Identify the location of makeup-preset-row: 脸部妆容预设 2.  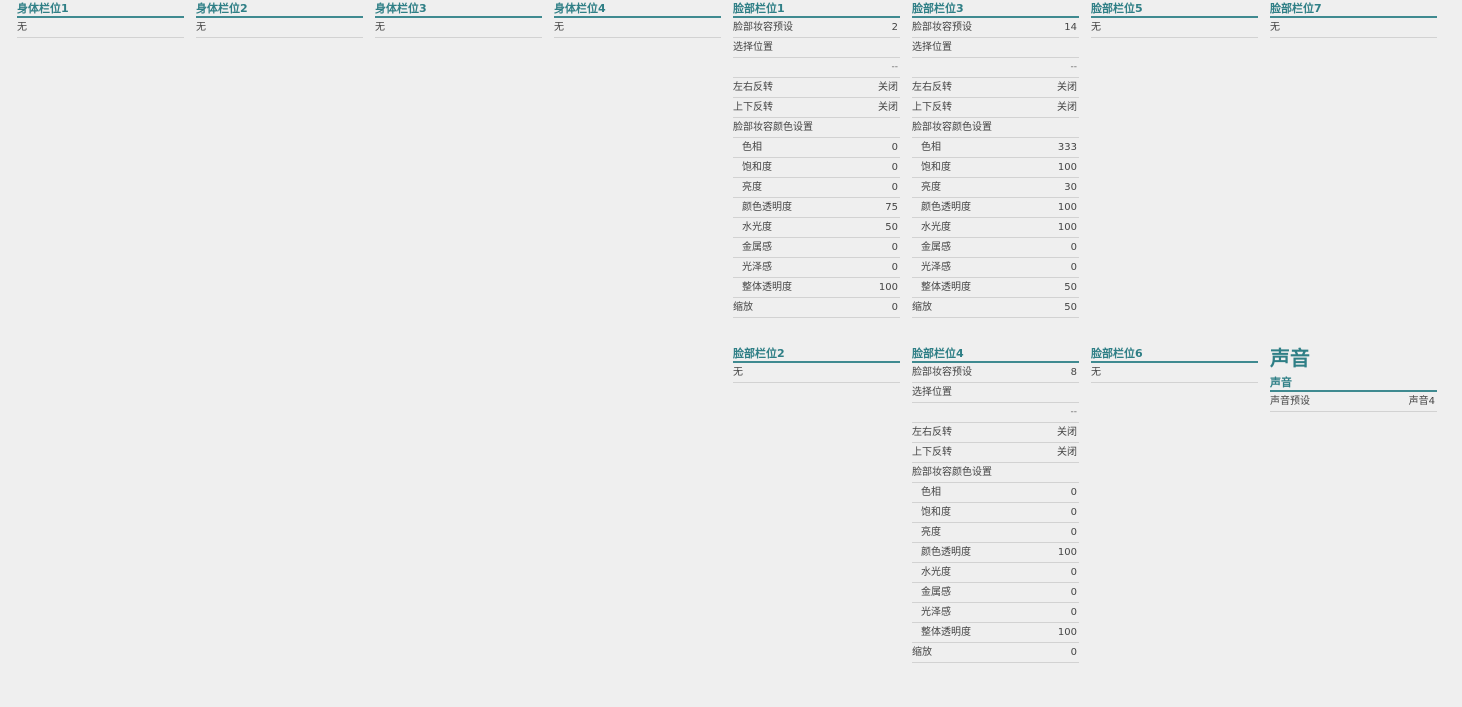
(816, 28).